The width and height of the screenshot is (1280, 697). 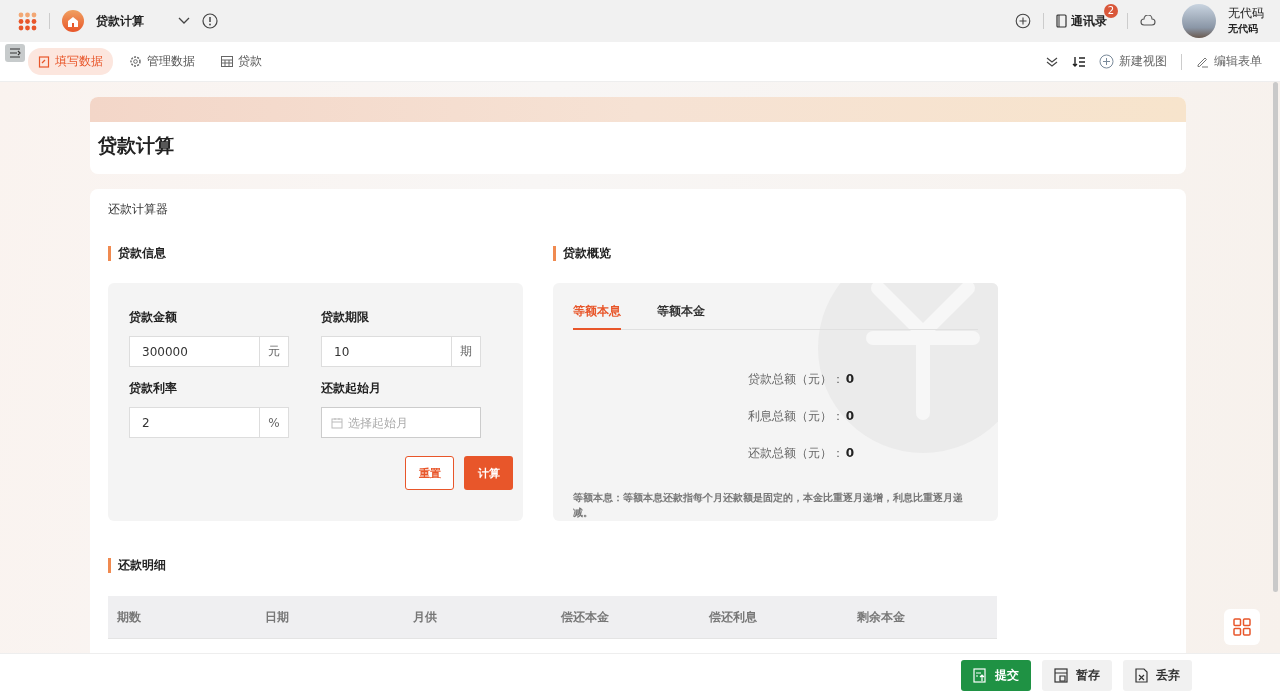 I want to click on input-field: 2 %, so click(x=209, y=422).